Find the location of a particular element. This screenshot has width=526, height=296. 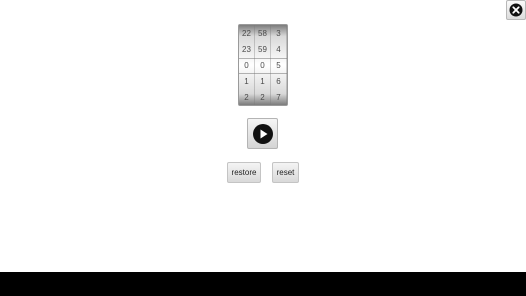

reset-button: reset is located at coordinates (285, 172).